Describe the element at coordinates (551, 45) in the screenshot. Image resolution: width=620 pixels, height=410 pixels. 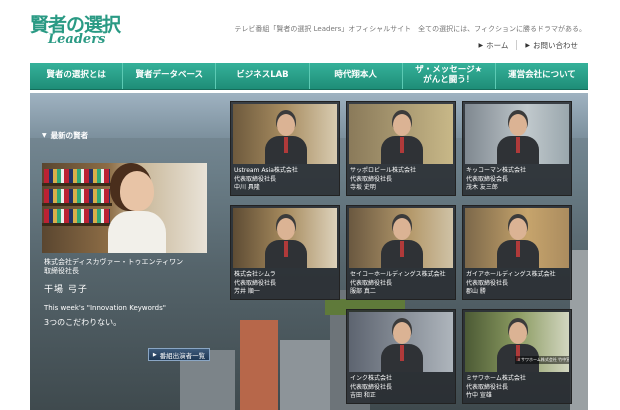
I see `contact-link: ▶ お問い合わせ` at that location.